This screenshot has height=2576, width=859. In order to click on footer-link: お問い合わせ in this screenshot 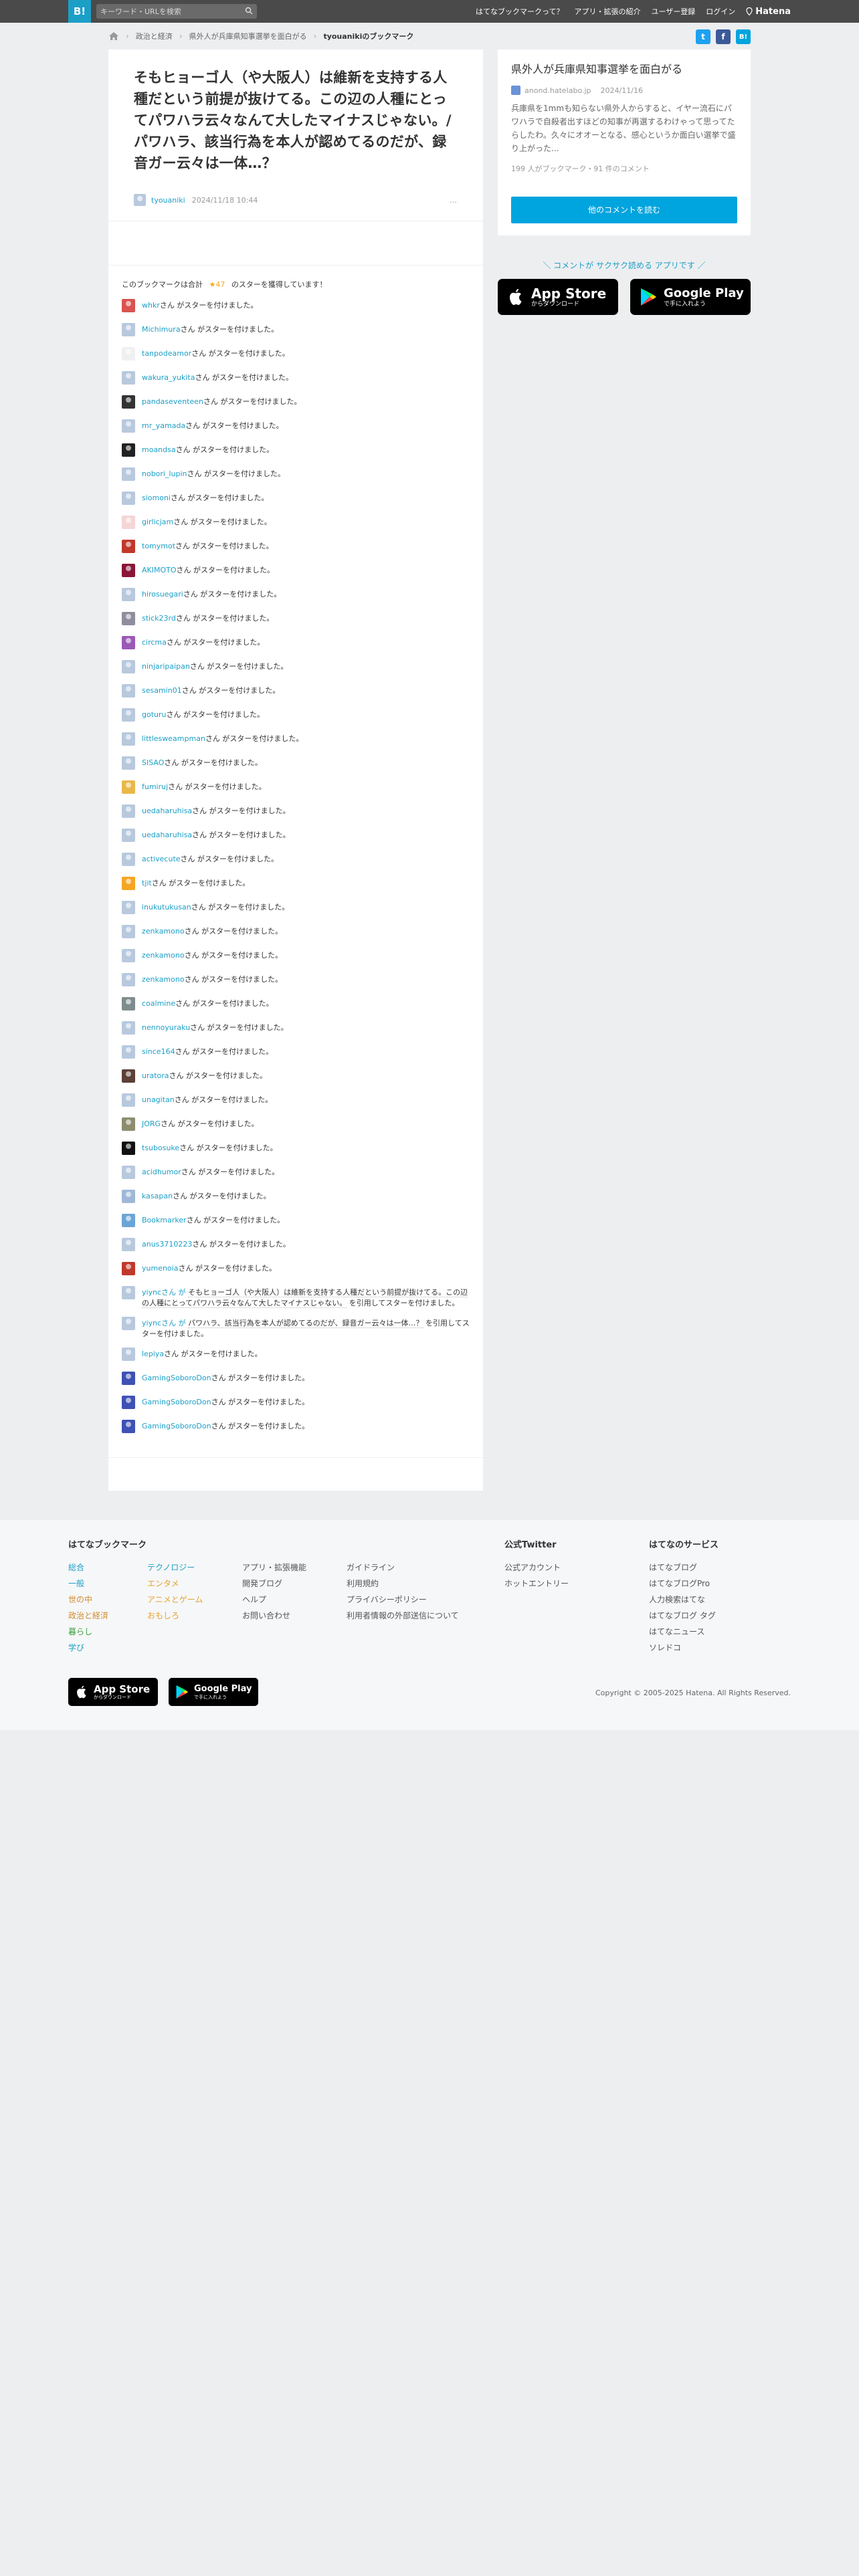, I will do `click(294, 1616)`.